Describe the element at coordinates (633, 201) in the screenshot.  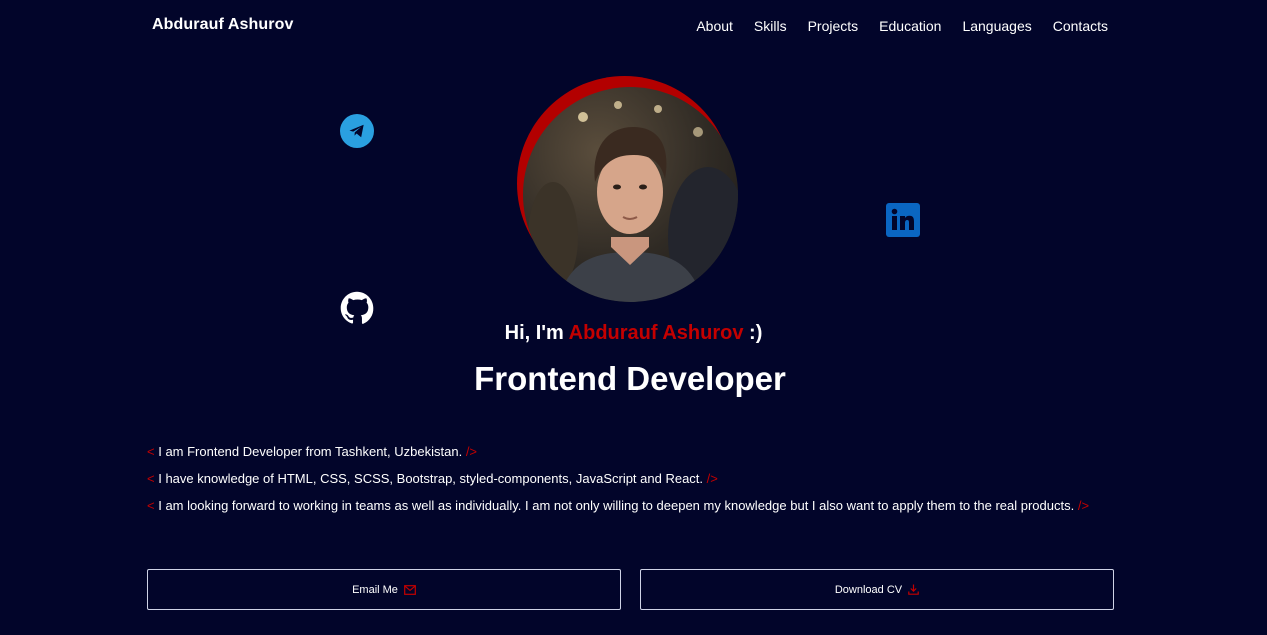
I see `portrait-illustration` at that location.